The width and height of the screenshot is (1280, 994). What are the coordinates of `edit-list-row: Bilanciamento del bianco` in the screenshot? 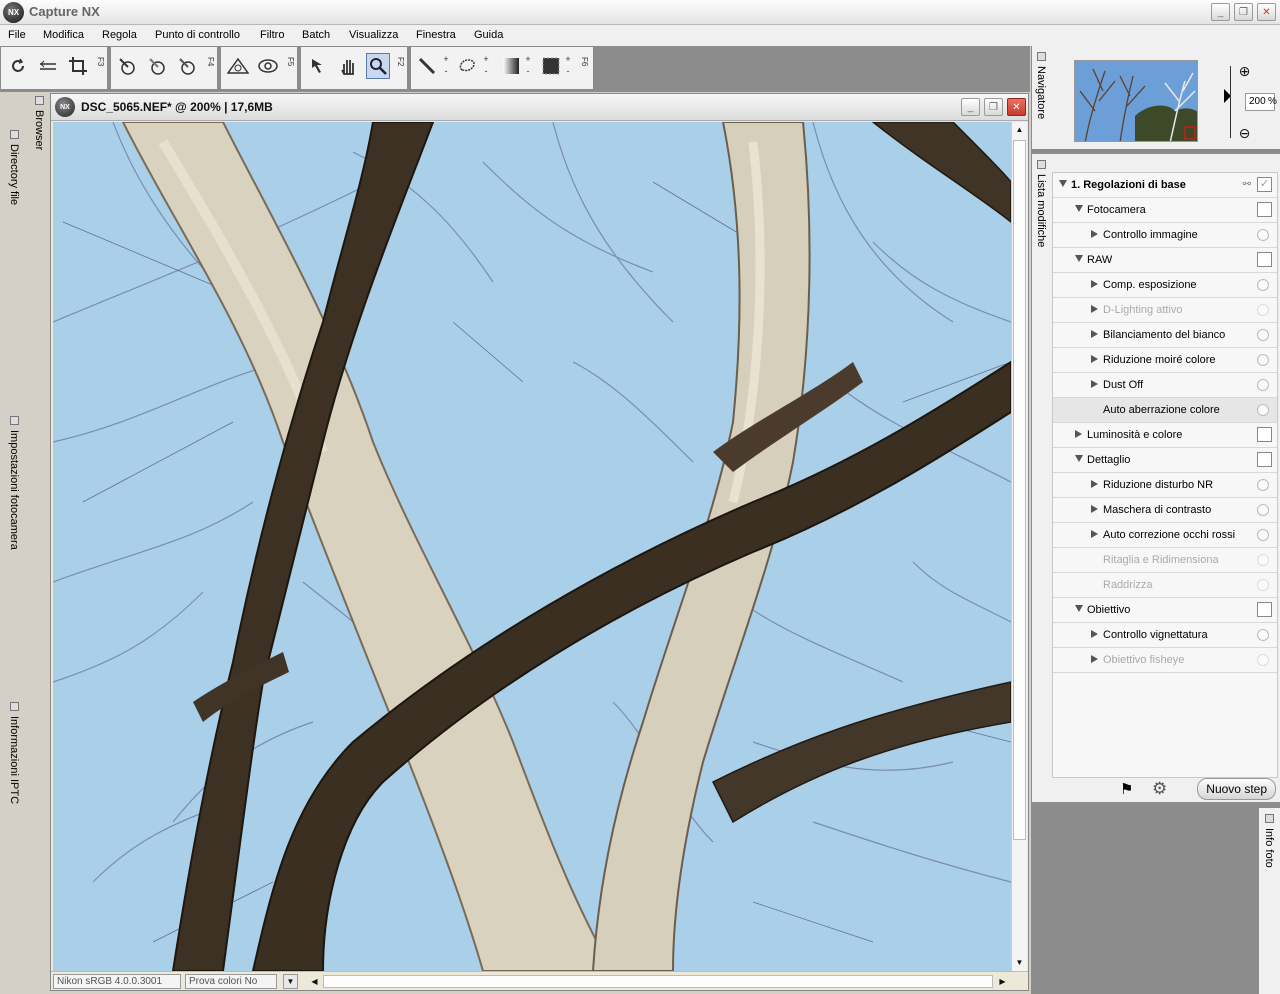 It's located at (1165, 335).